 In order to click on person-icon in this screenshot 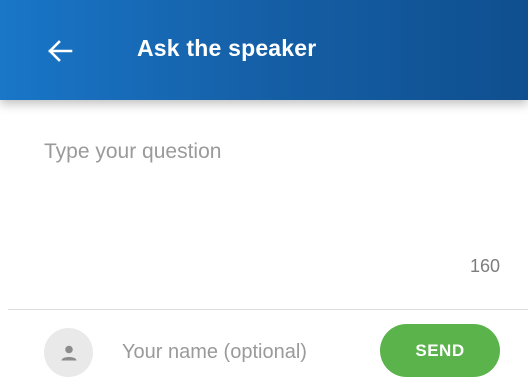, I will do `click(68, 352)`.